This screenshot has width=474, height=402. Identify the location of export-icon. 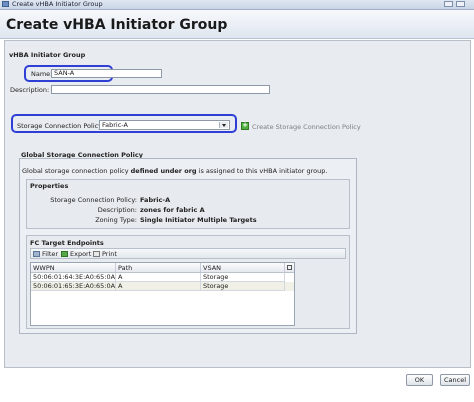
(64, 254).